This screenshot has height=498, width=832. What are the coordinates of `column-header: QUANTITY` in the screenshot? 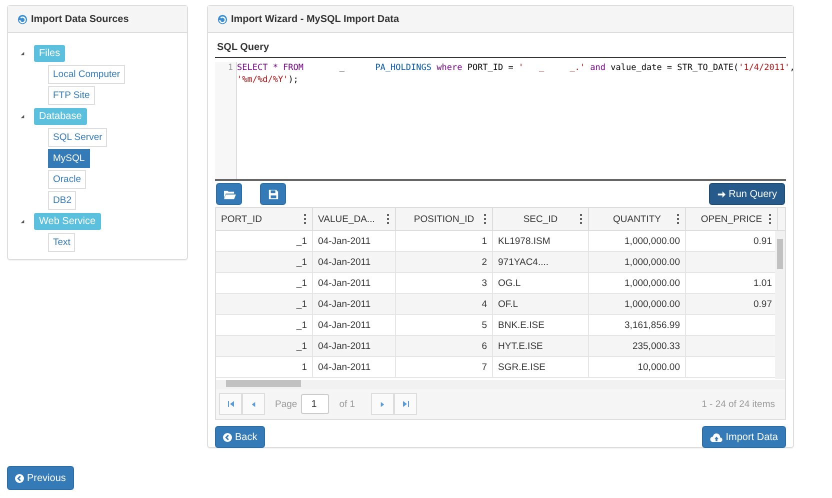 It's located at (637, 219).